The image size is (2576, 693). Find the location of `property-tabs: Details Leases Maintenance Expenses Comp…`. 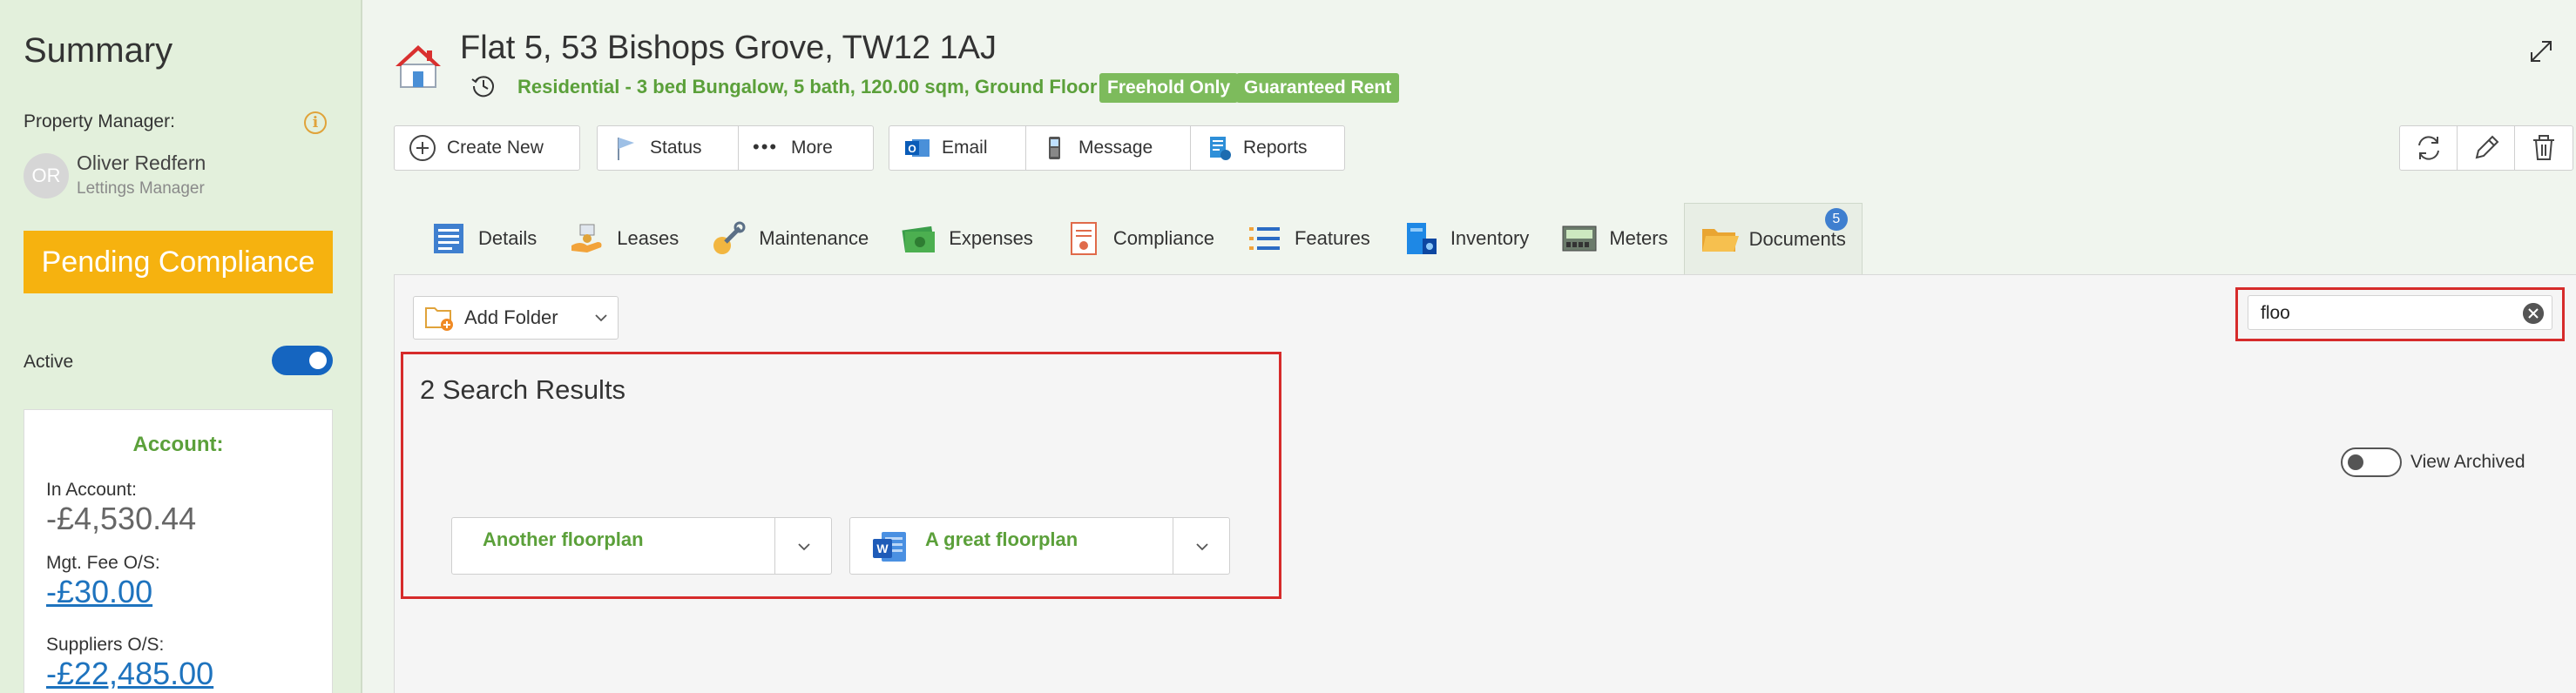

property-tabs: Details Leases Maintenance Expenses Comp… is located at coordinates (1138, 238).